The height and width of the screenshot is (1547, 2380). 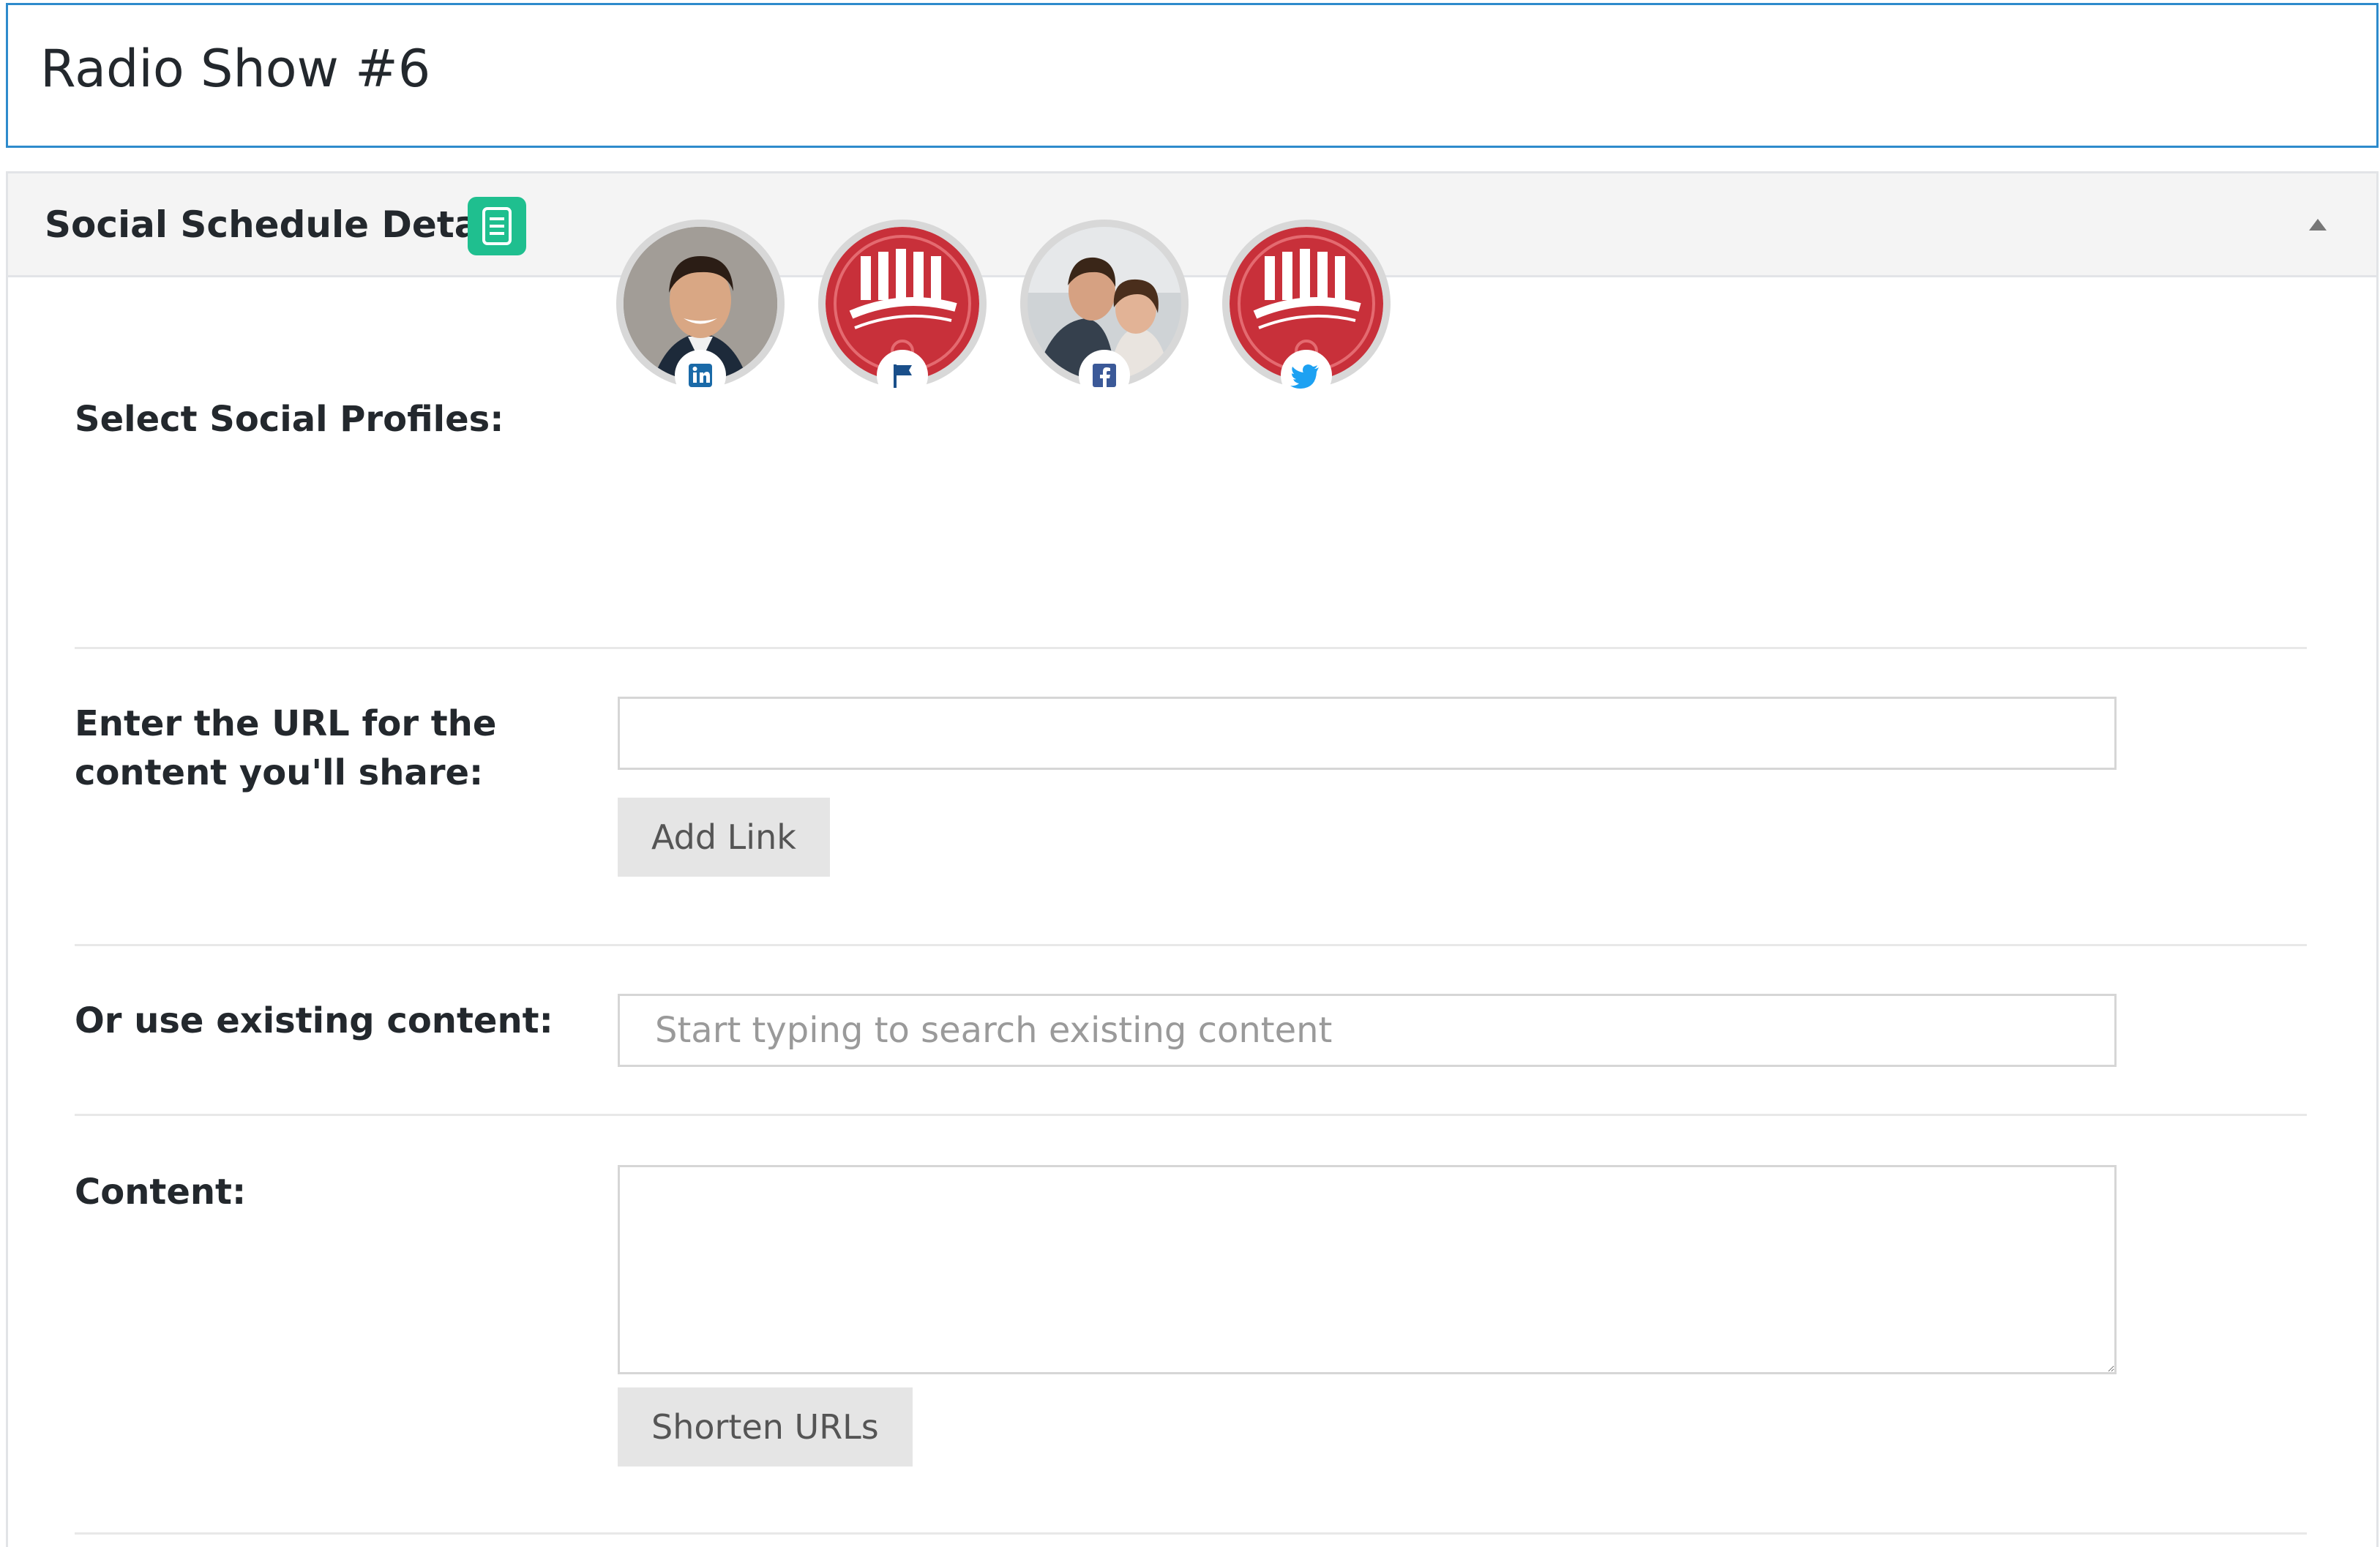 I want to click on panel-title: Social Schedule Details, so click(x=285, y=224).